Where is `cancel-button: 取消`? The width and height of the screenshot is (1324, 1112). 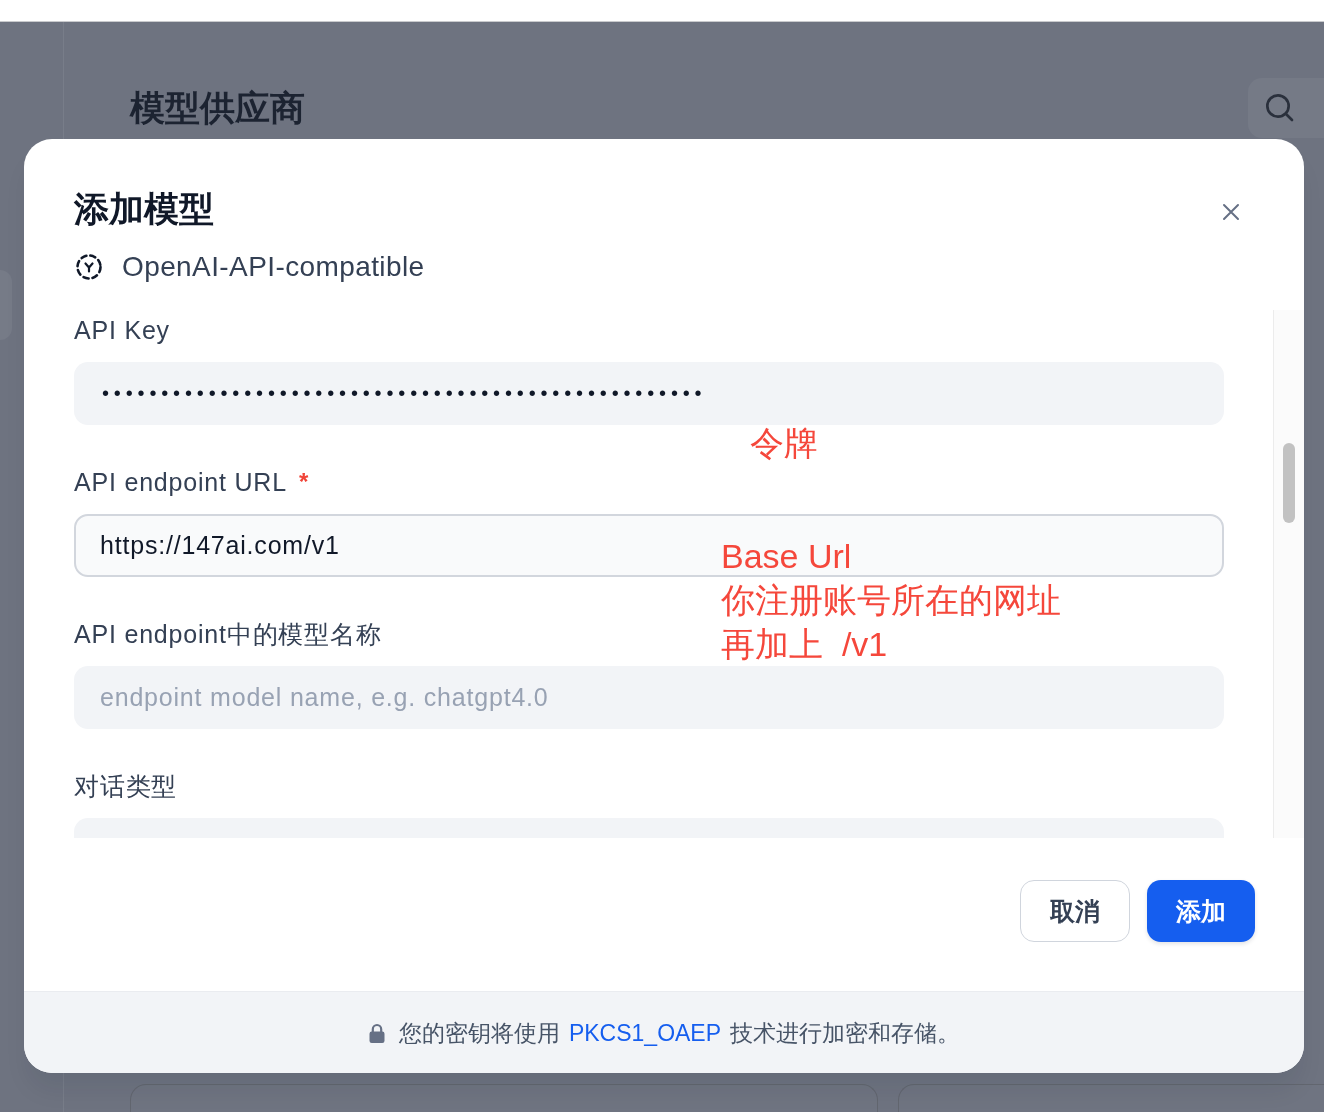 cancel-button: 取消 is located at coordinates (1075, 911).